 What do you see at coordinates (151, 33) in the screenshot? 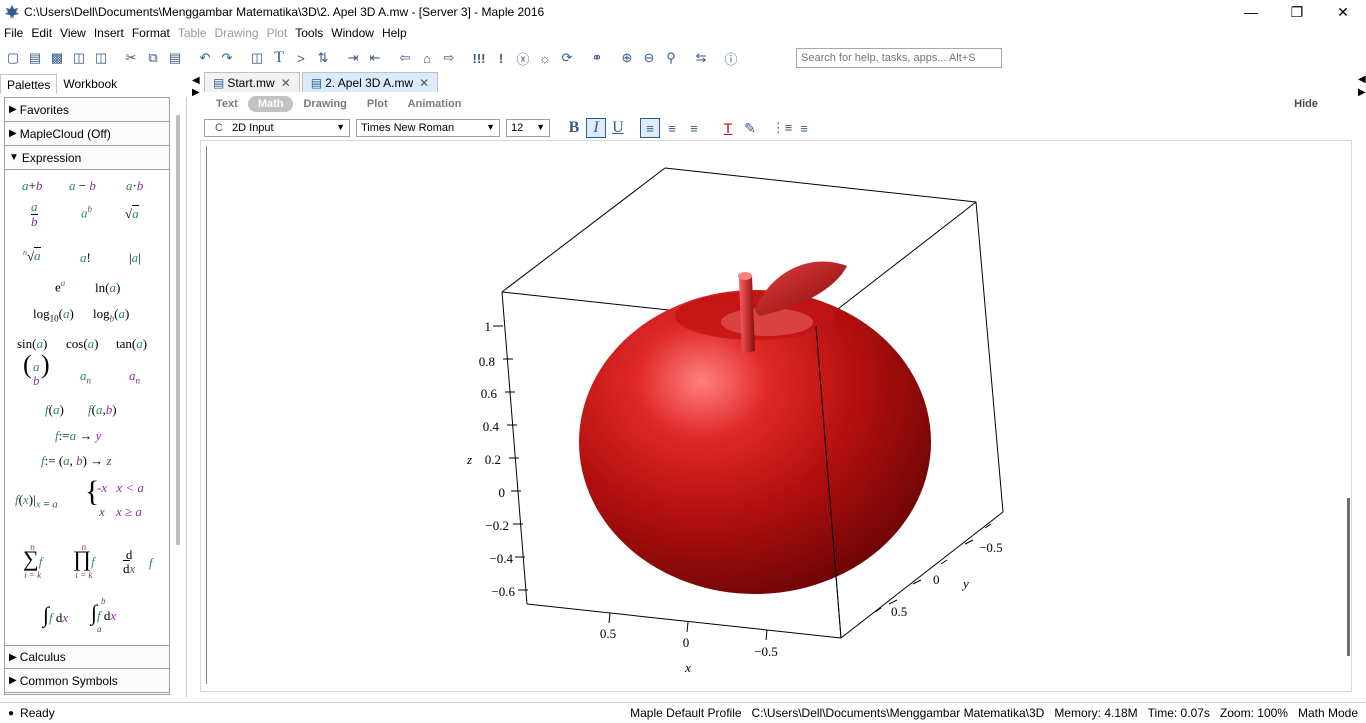
I see `menu-format: Format` at bounding box center [151, 33].